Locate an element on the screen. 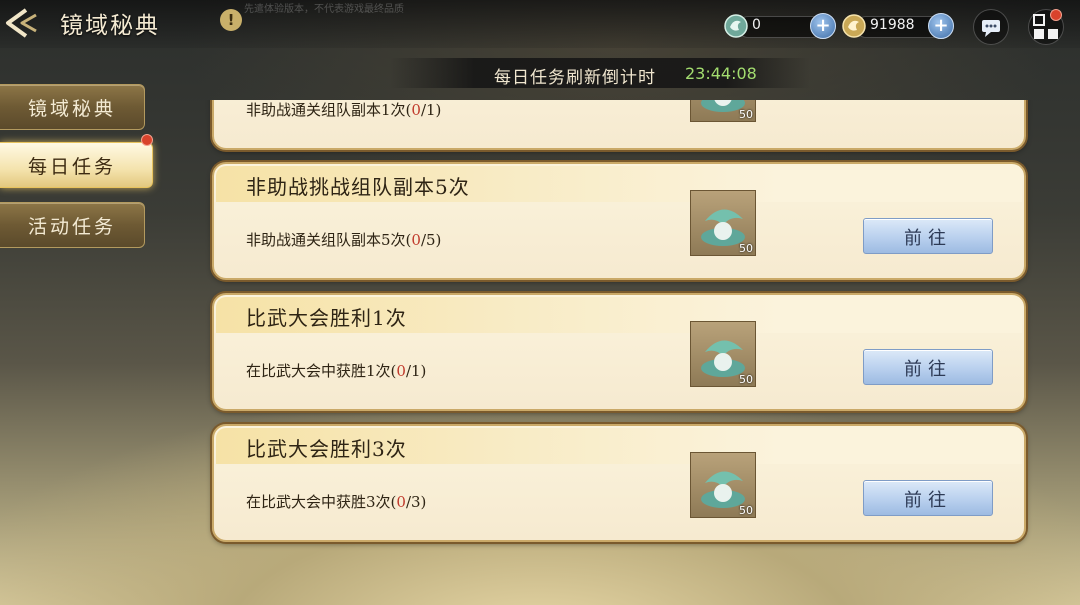 This screenshot has width=1080, height=605. tab-label: 活动任务 is located at coordinates (72, 227).